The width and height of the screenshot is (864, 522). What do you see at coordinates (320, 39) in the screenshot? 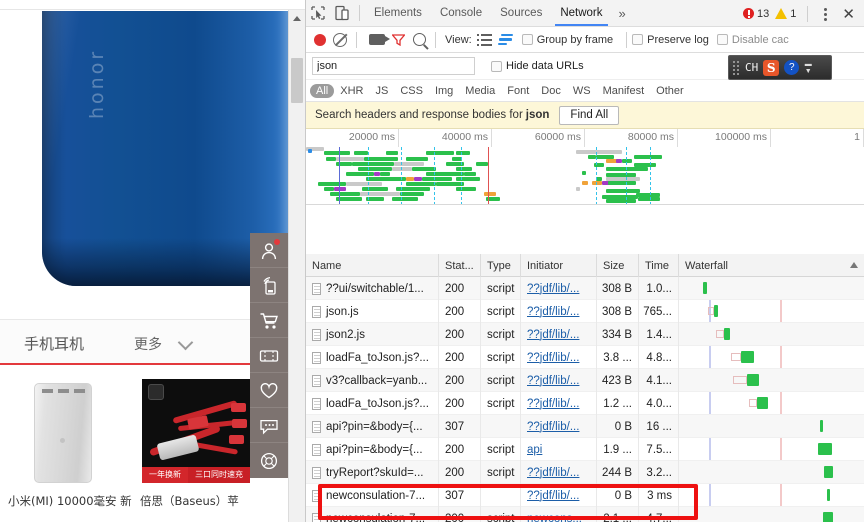
I see `record-icon` at bounding box center [320, 39].